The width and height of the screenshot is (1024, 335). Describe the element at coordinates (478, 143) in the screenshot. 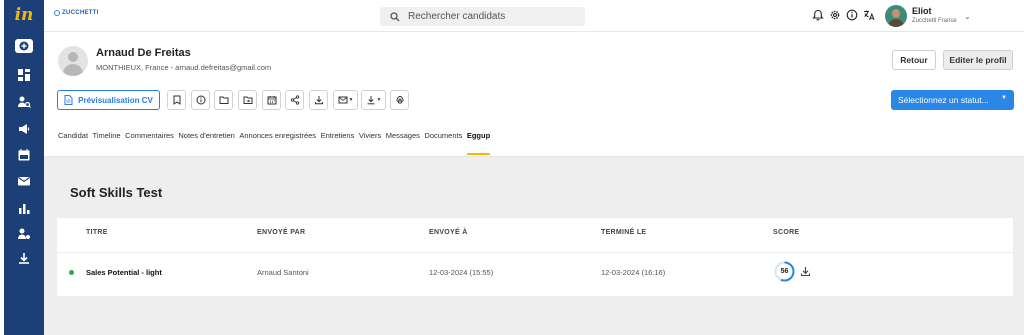

I see `tab-eggup: Eggup` at that location.